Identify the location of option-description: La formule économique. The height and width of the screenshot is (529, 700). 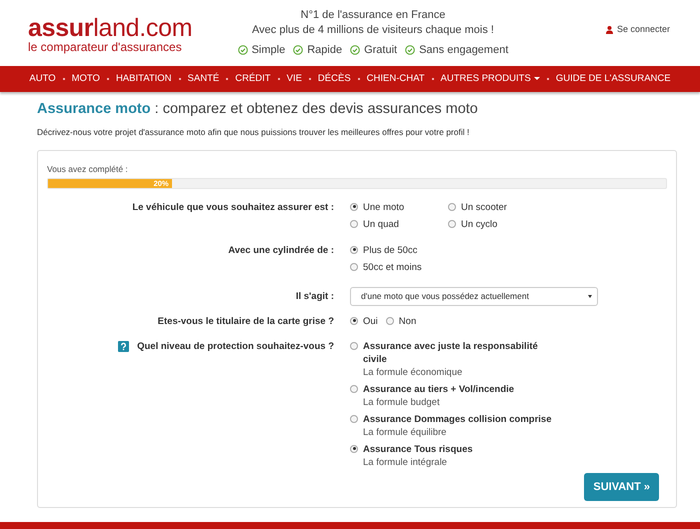
(413, 372).